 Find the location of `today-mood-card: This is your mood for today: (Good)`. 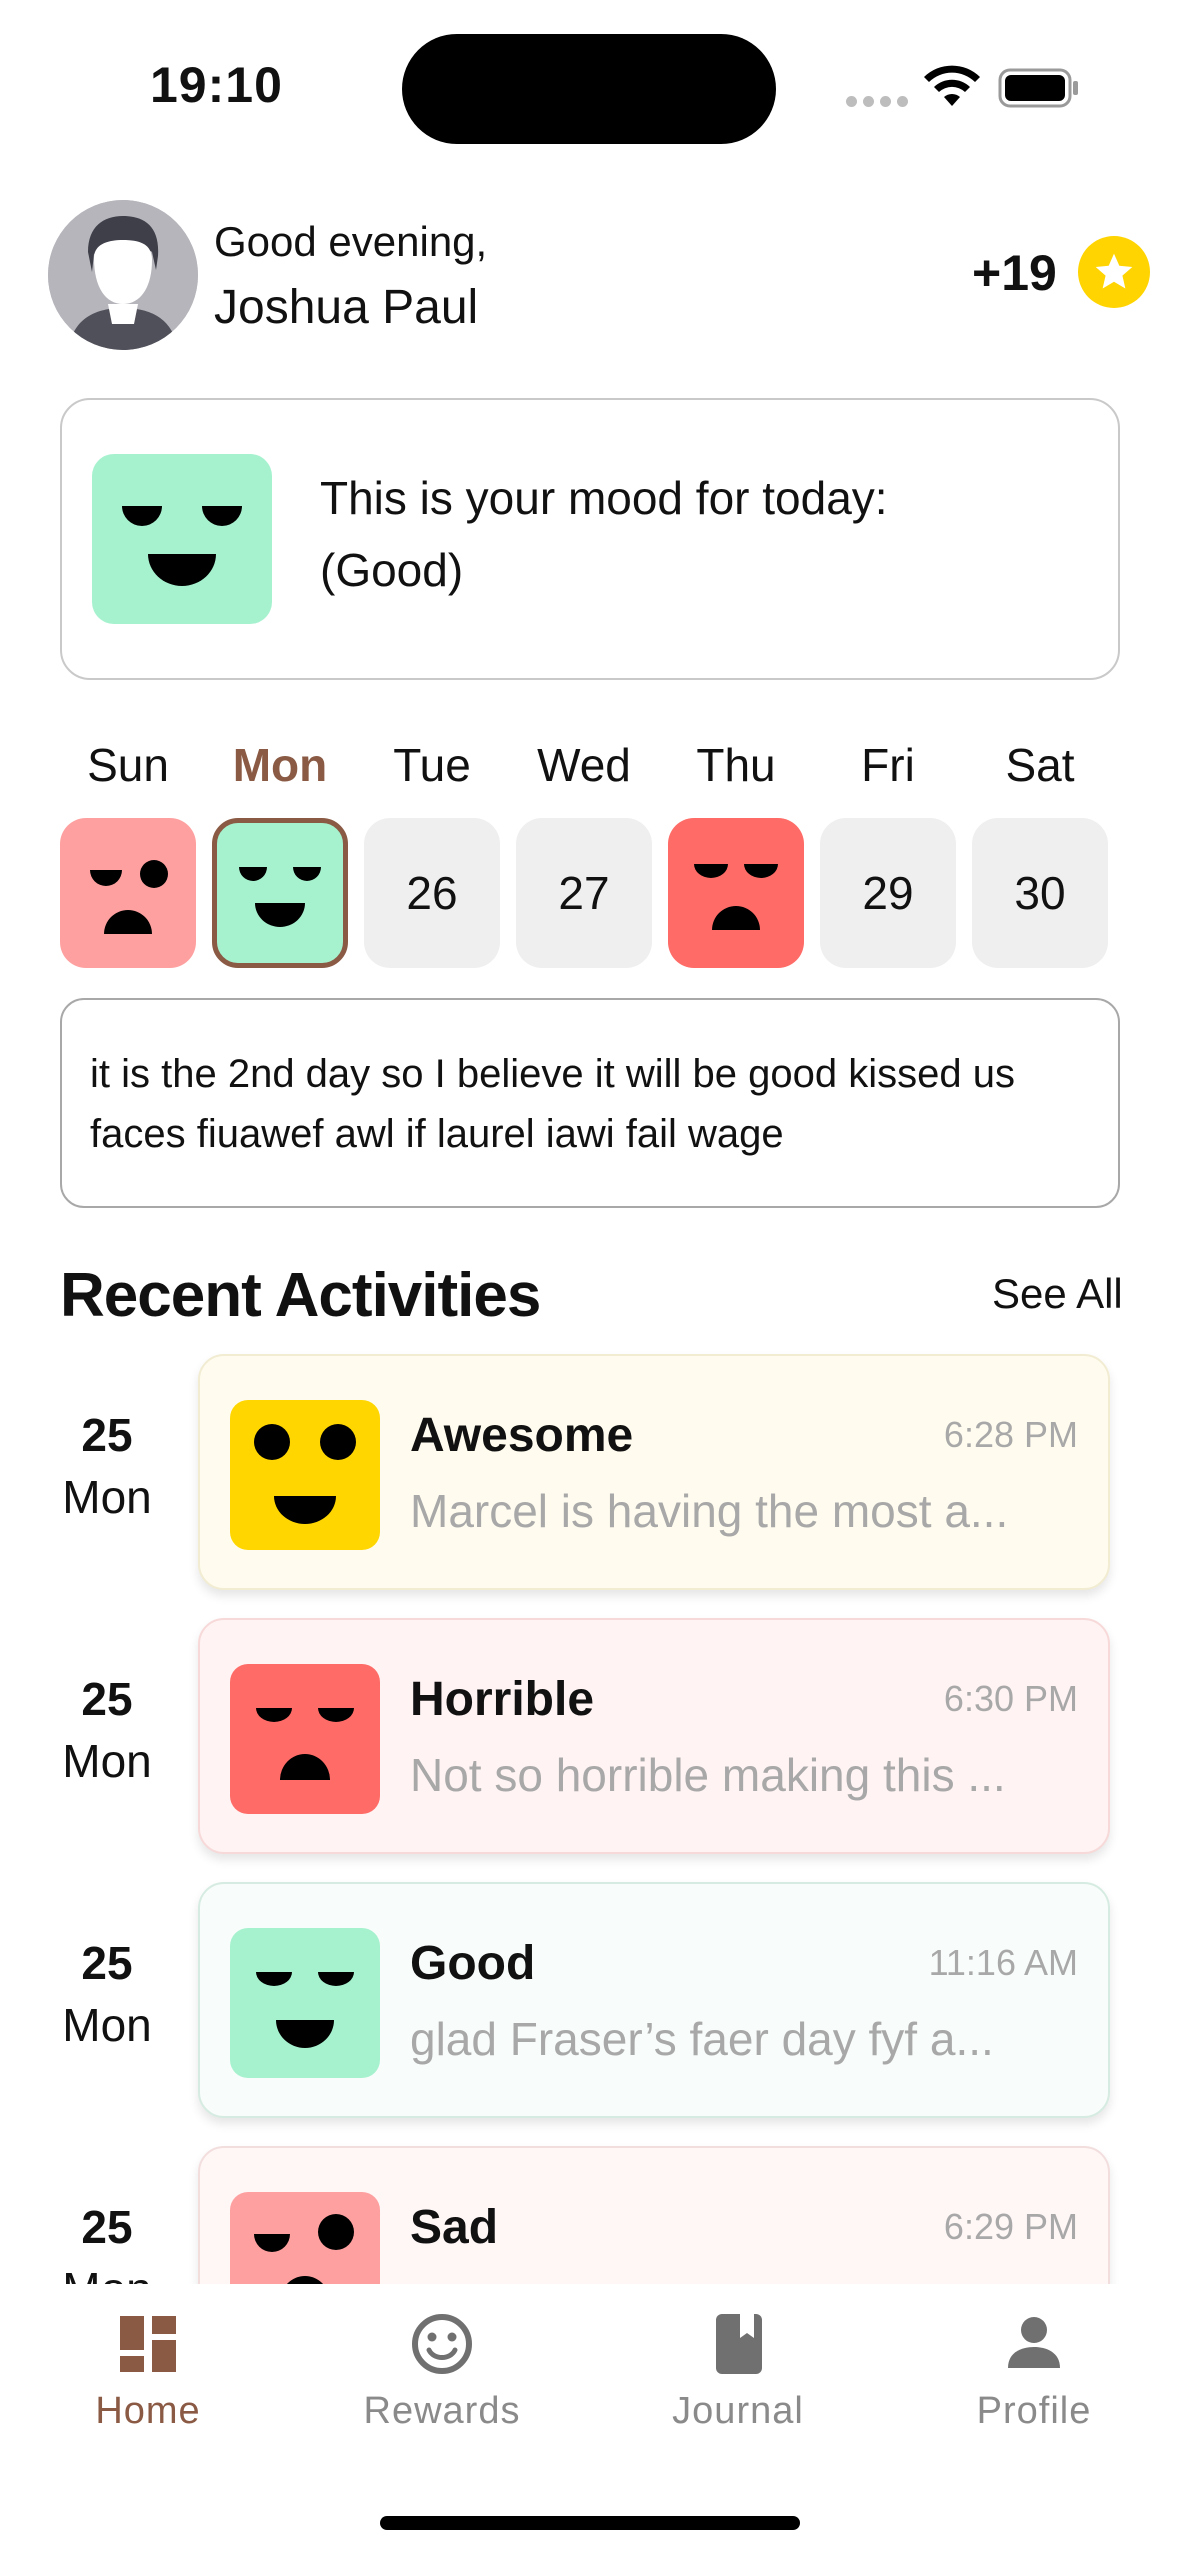

today-mood-card: This is your mood for today: (Good) is located at coordinates (590, 539).